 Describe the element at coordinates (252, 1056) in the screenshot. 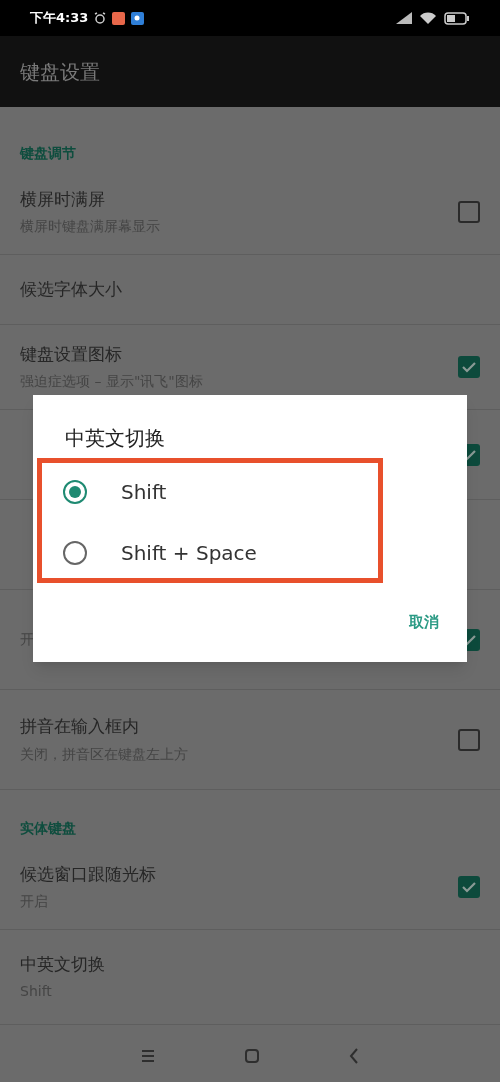

I see `home-icon` at that location.